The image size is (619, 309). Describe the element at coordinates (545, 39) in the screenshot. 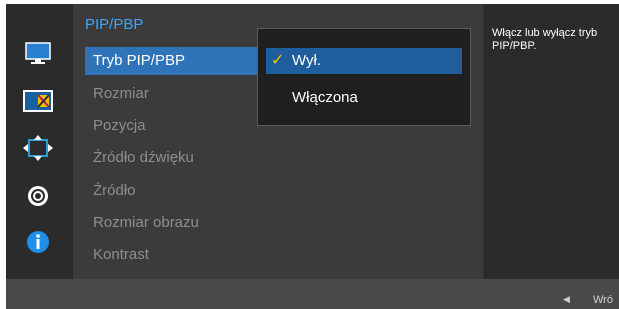

I see `help-text: Włącz lub wyłącz tryb PIP/PBP.` at that location.